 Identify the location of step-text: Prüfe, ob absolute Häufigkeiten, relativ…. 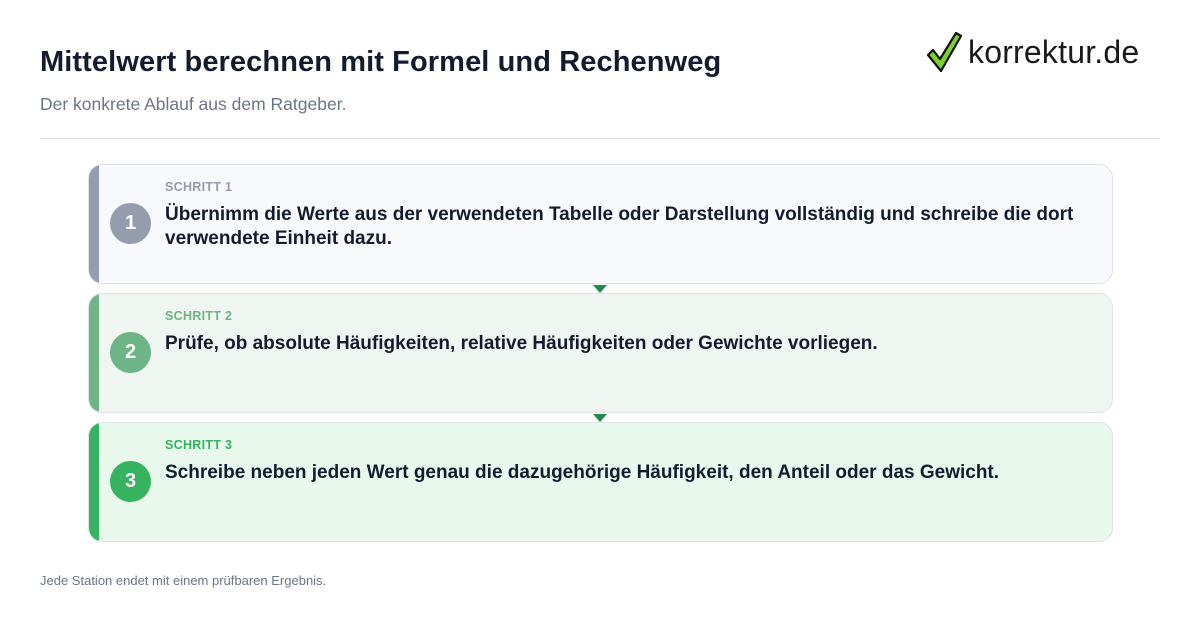
(521, 343).